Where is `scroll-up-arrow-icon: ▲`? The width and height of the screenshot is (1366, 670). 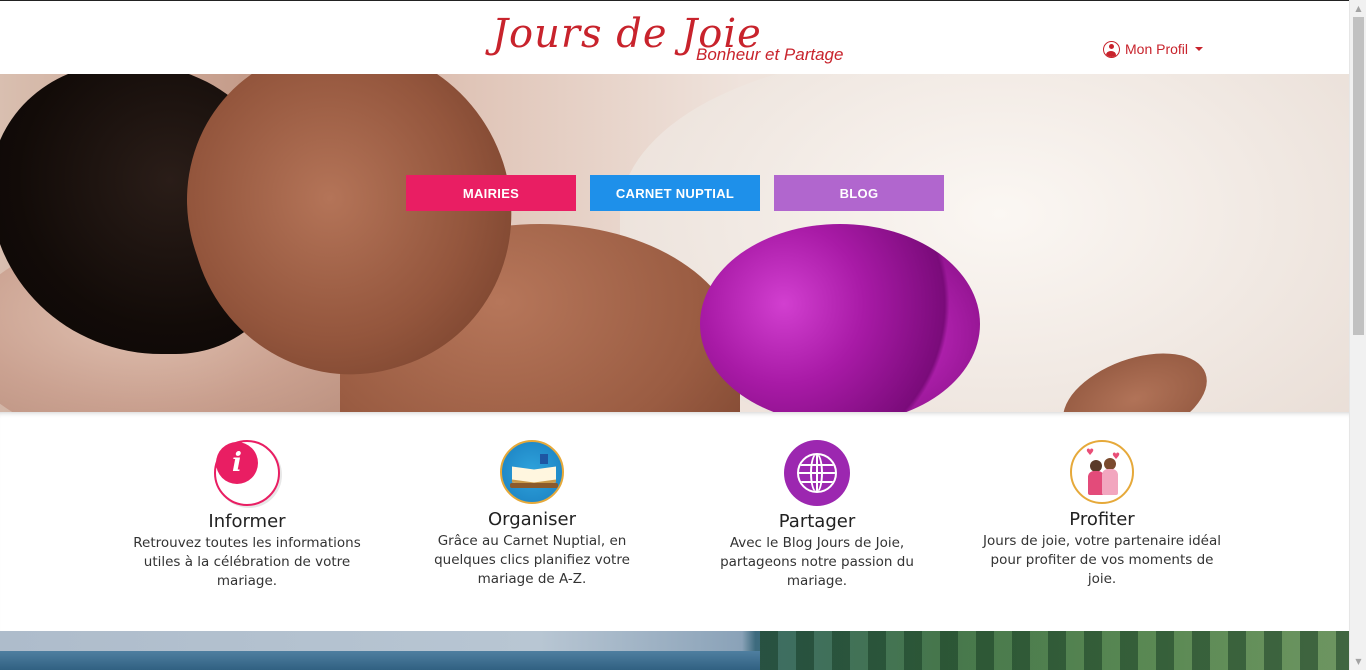 scroll-up-arrow-icon: ▲ is located at coordinates (1358, 8).